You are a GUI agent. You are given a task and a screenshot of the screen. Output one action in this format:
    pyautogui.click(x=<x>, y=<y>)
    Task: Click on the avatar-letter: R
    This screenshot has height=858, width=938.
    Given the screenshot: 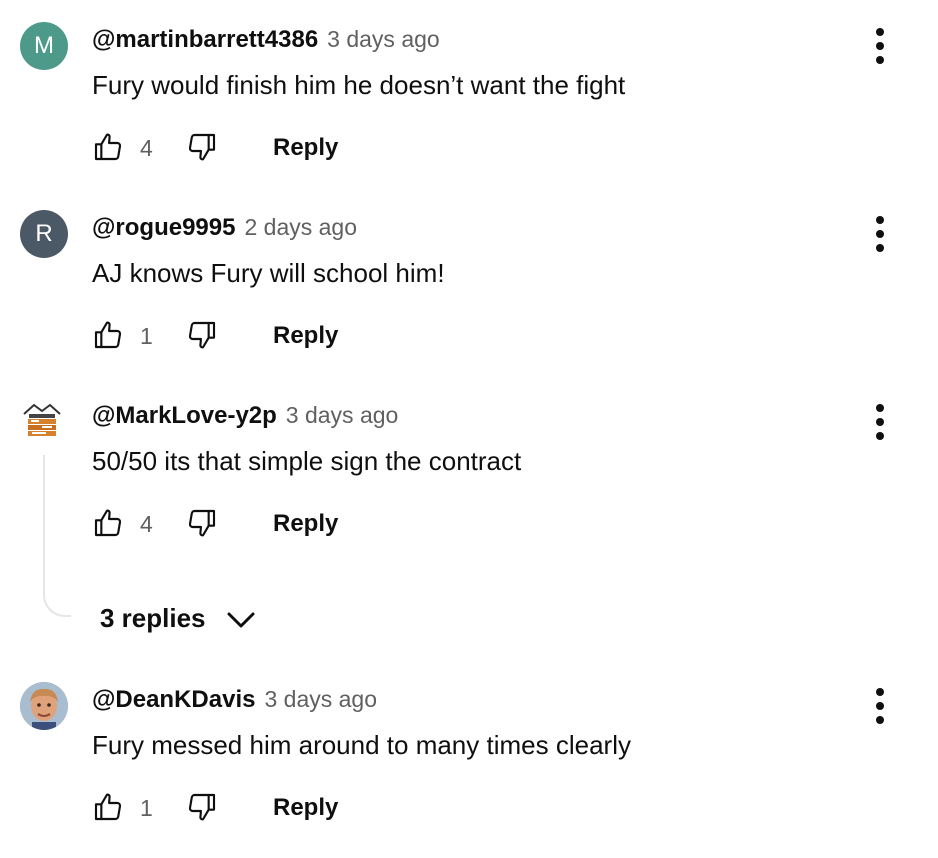 What is the action you would take?
    pyautogui.click(x=44, y=233)
    